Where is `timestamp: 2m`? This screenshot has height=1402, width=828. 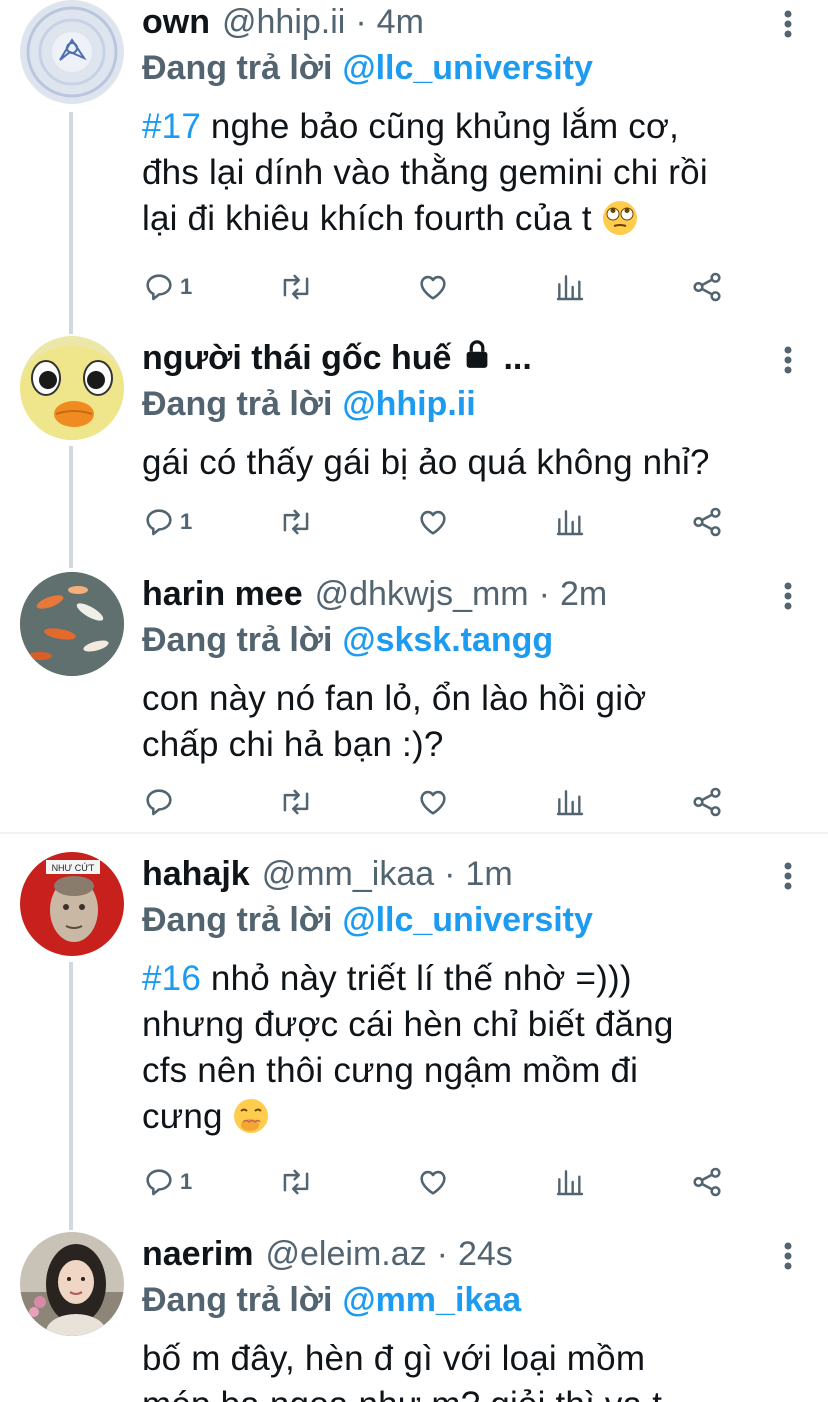
timestamp: 2m is located at coordinates (583, 594).